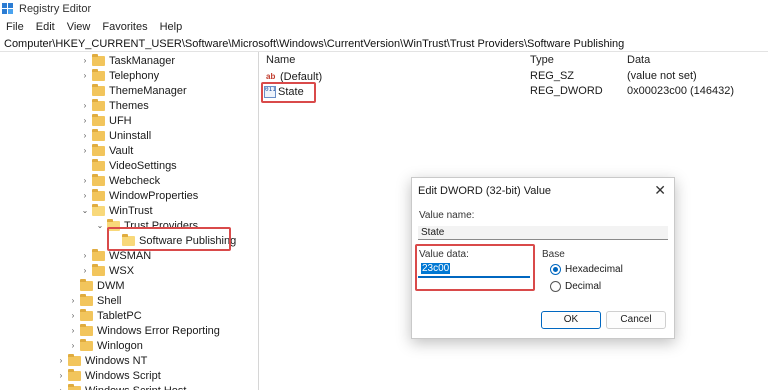 This screenshot has height=390, width=768. Describe the element at coordinates (143, 165) in the screenshot. I see `tree-item-label: VideoSettings` at that location.